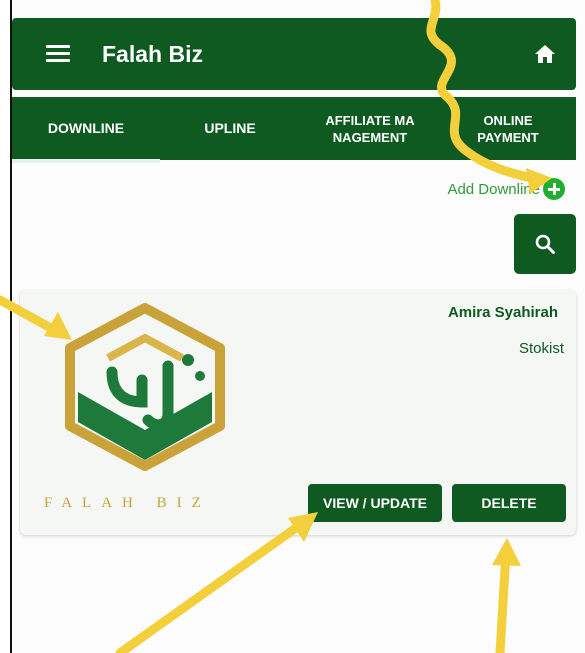 The height and width of the screenshot is (653, 585). I want to click on search-button, so click(545, 244).